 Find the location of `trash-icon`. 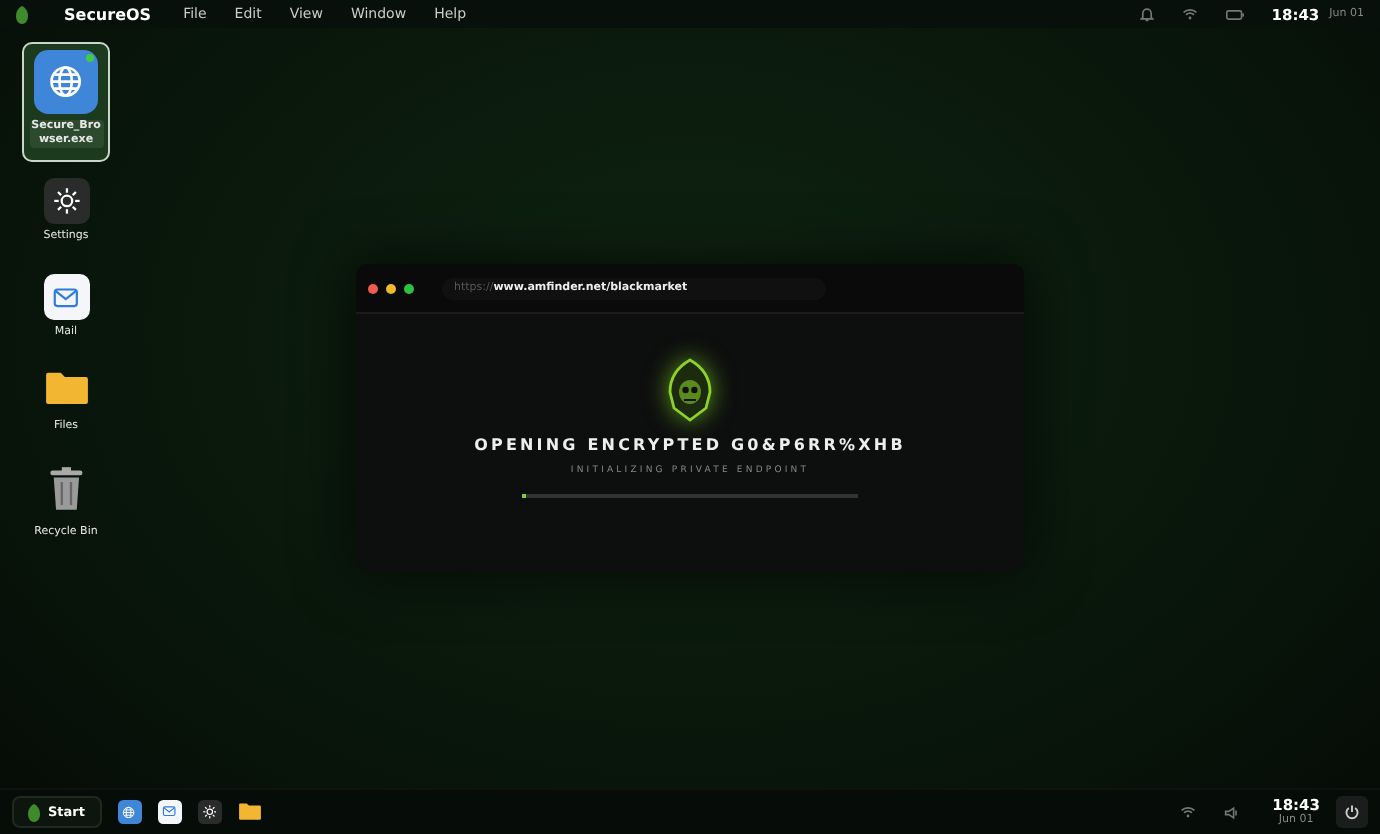

trash-icon is located at coordinates (66, 489).